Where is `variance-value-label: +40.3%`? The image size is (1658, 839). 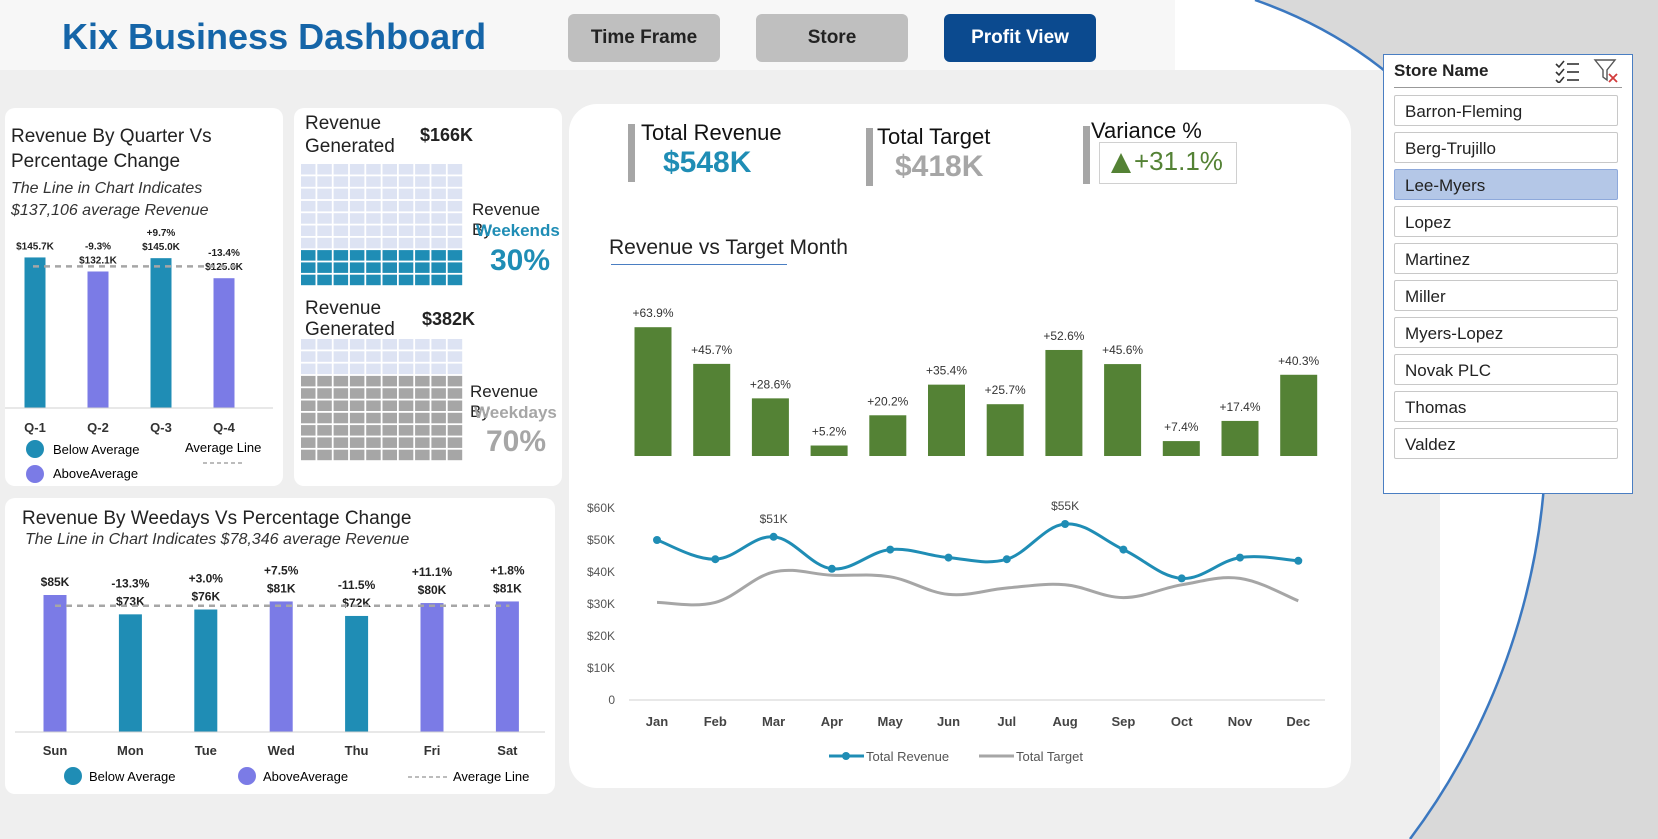
variance-value-label: +40.3% is located at coordinates (1298, 361).